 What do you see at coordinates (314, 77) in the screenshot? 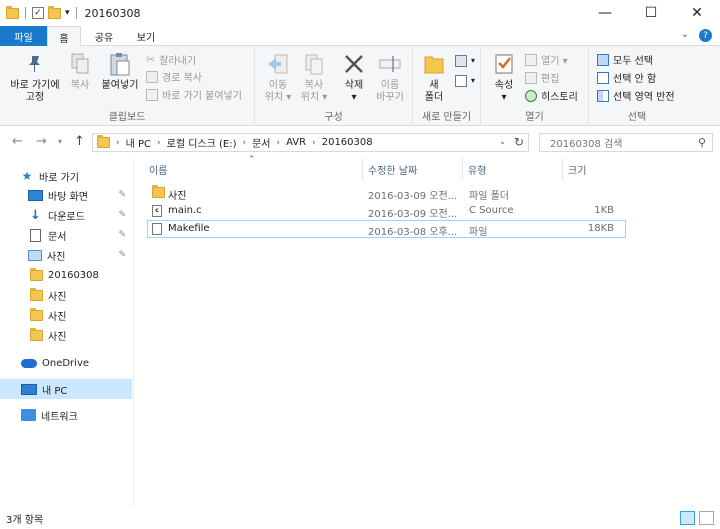
I see `copy-to-button: 복사 위치 ▾` at bounding box center [314, 77].